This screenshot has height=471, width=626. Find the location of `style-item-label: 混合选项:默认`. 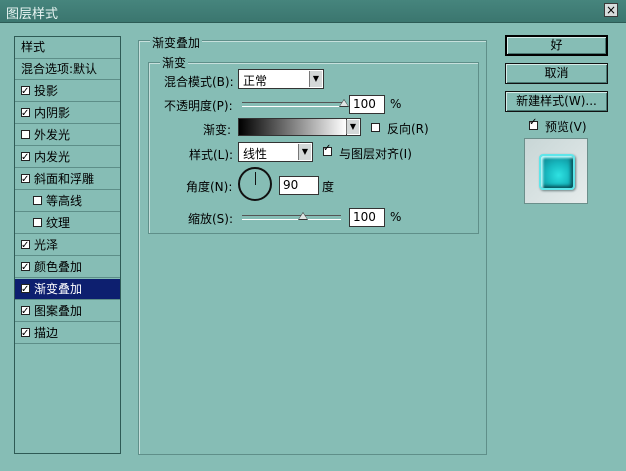

style-item-label: 混合选项:默认 is located at coordinates (59, 69).